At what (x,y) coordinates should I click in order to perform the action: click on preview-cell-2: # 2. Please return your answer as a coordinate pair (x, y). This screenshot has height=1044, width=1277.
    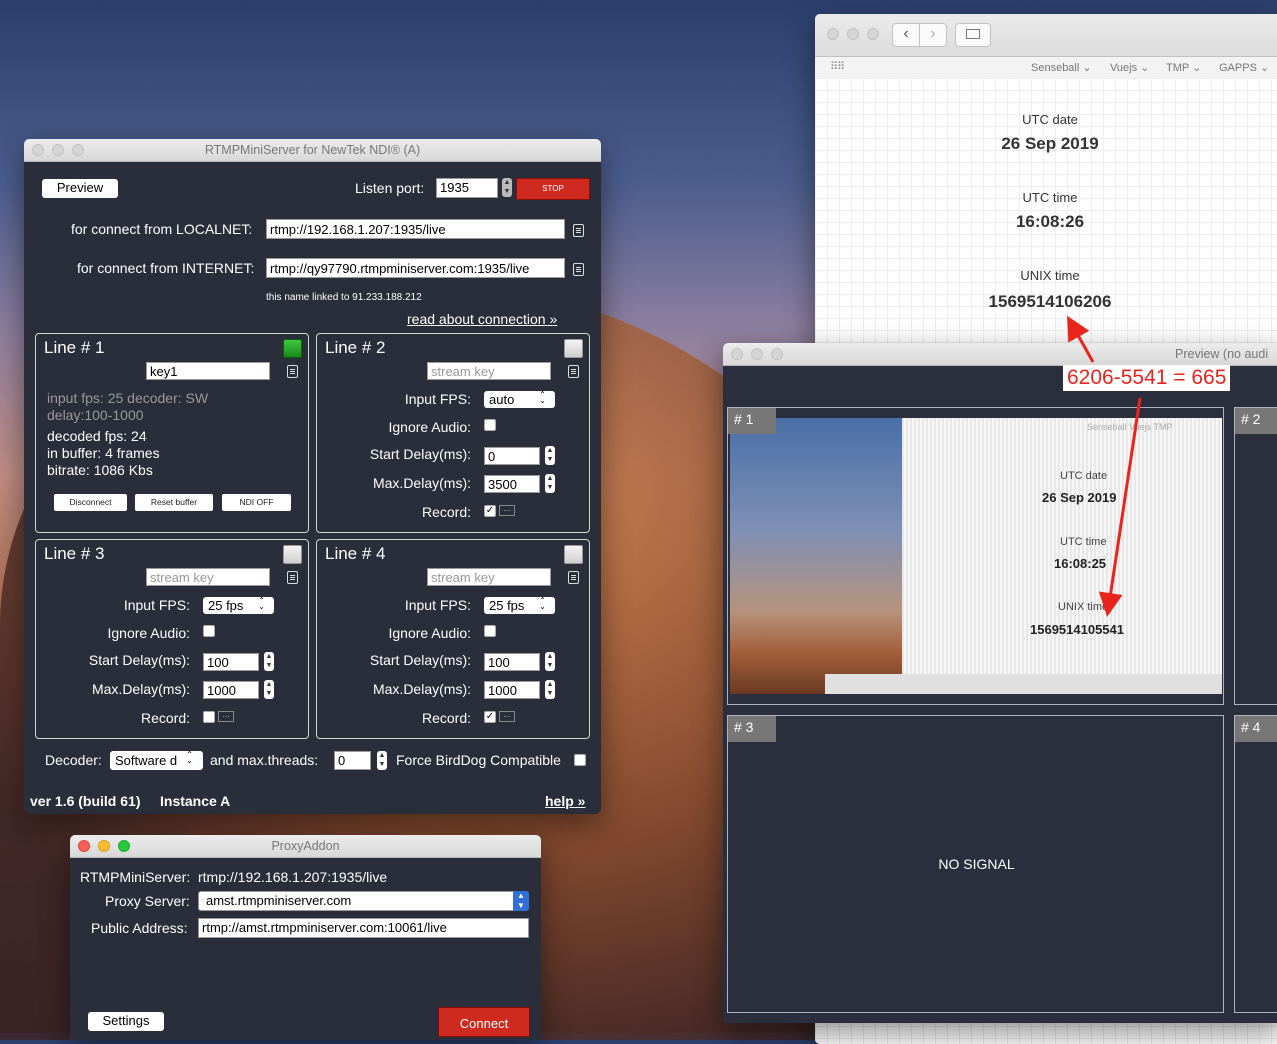
    Looking at the image, I should click on (1255, 556).